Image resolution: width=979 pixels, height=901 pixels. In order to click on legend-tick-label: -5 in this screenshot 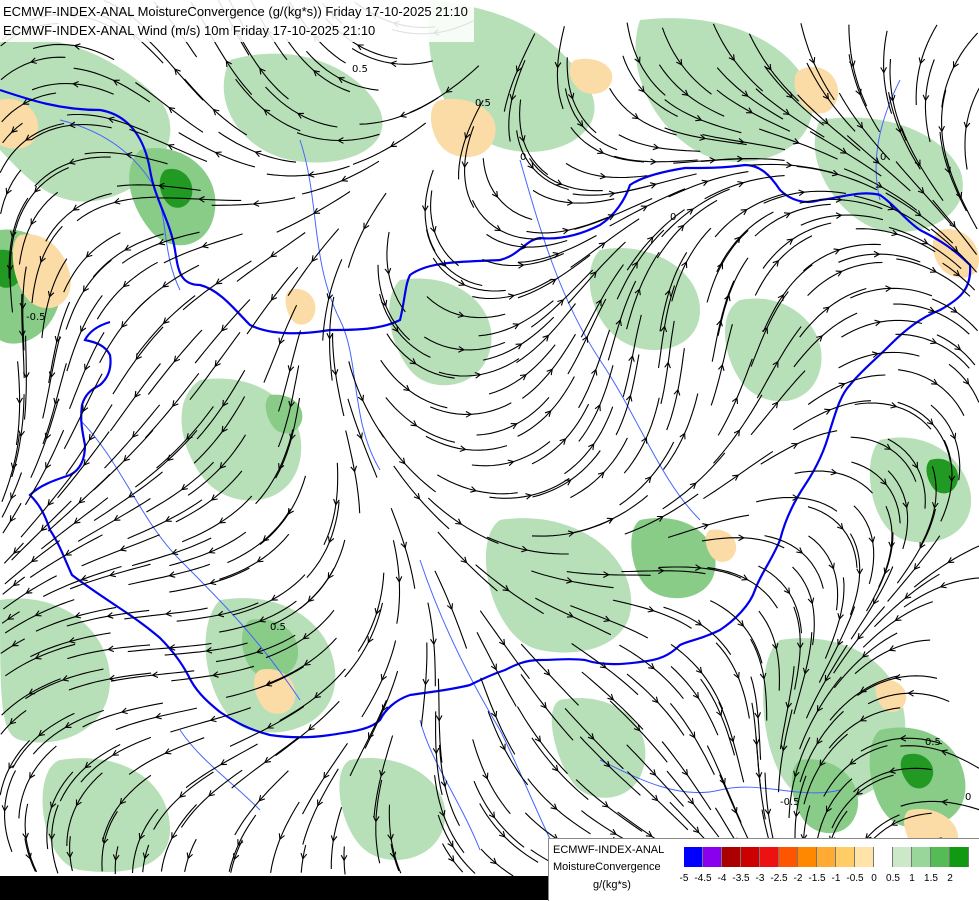, I will do `click(684, 878)`.